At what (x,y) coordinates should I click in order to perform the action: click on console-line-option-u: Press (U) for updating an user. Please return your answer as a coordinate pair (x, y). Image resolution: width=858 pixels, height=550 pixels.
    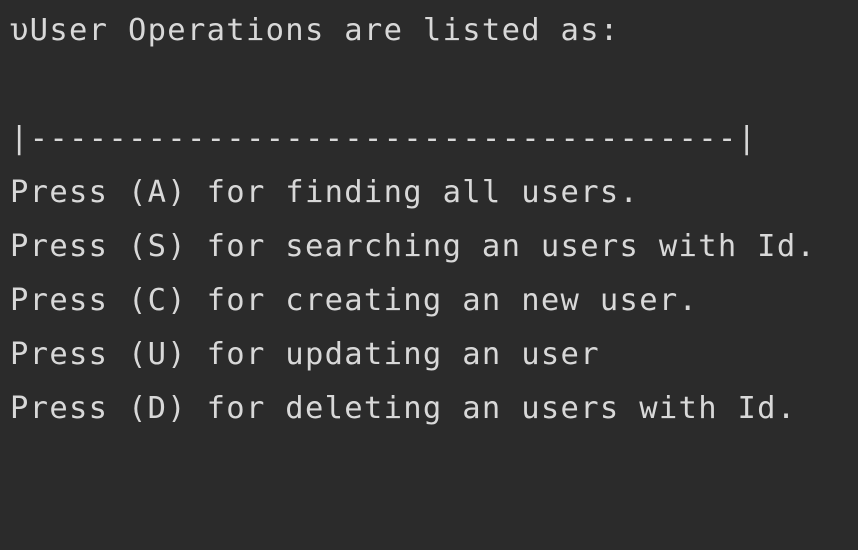
    Looking at the image, I should click on (305, 354).